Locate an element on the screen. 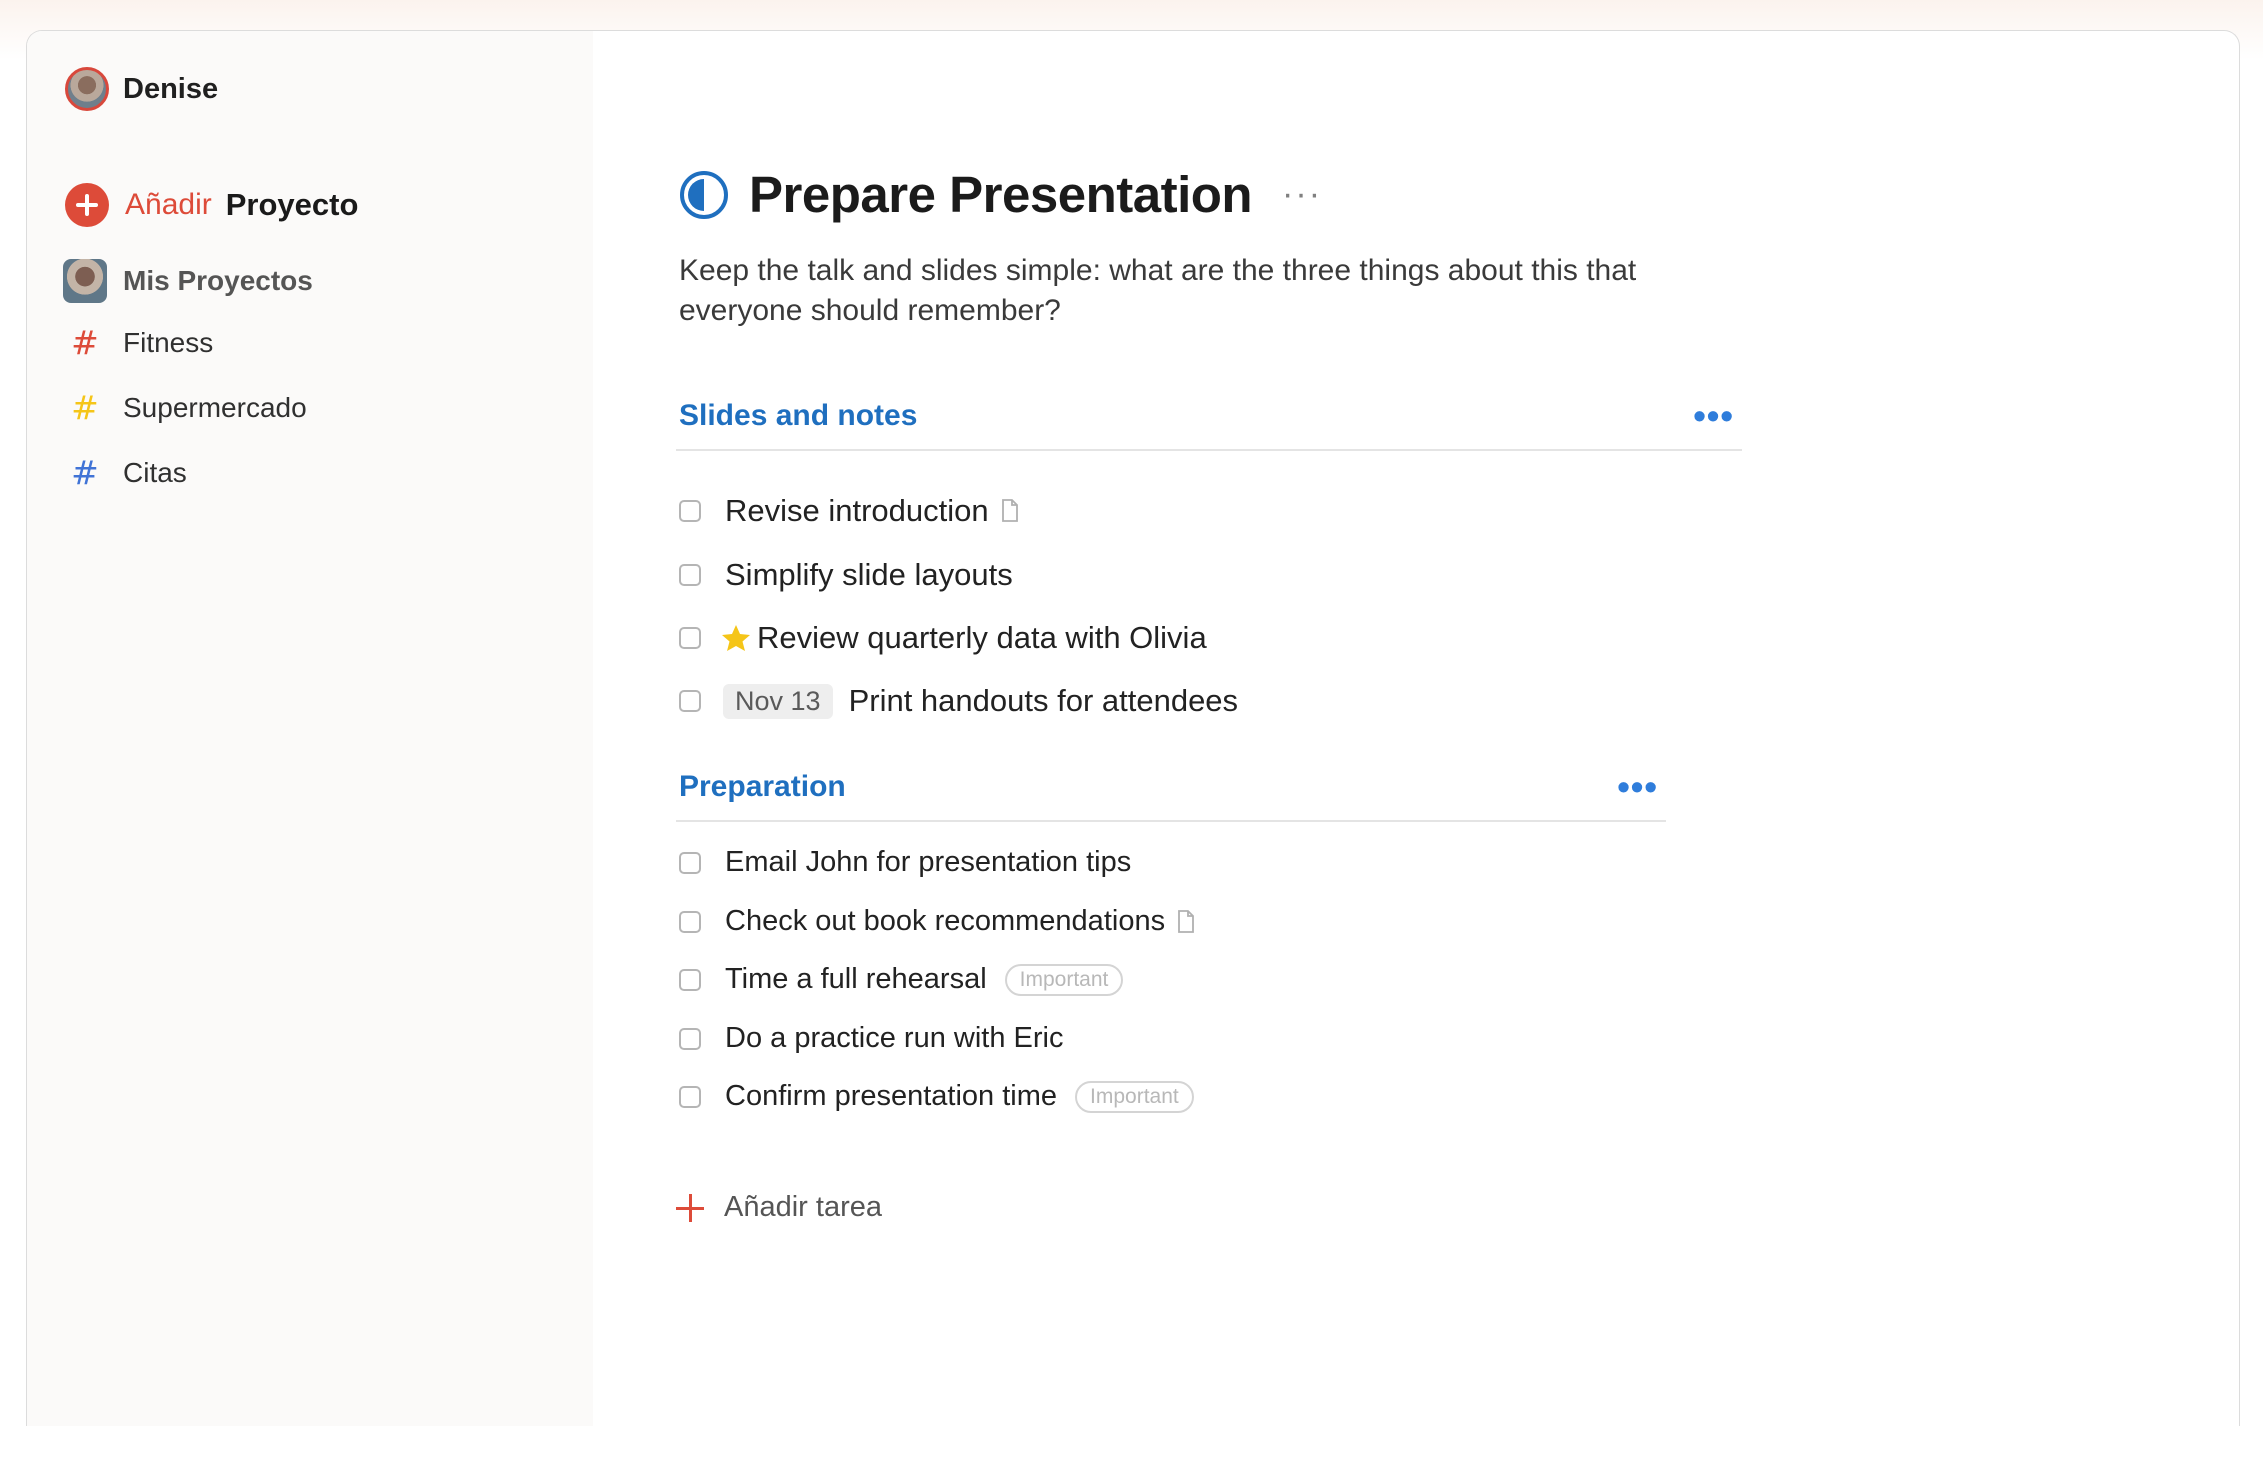 Image resolution: width=2263 pixels, height=1476 pixels. add-icon is located at coordinates (87, 205).